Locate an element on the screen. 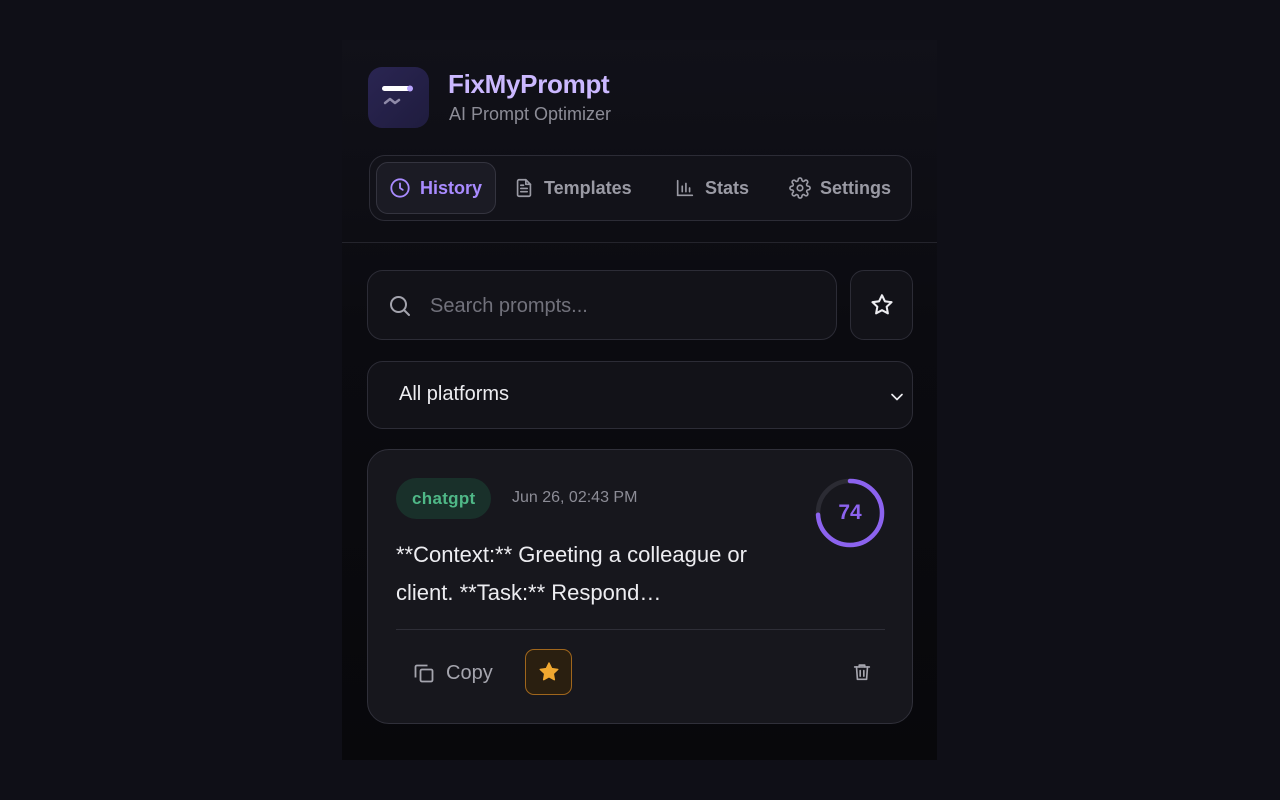  copy-button: Copy is located at coordinates (452, 673).